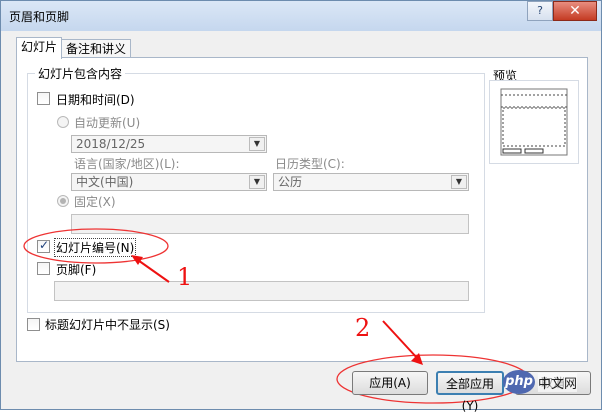  Describe the element at coordinates (558, 382) in the screenshot. I see `watermark-site: 中文网` at that location.